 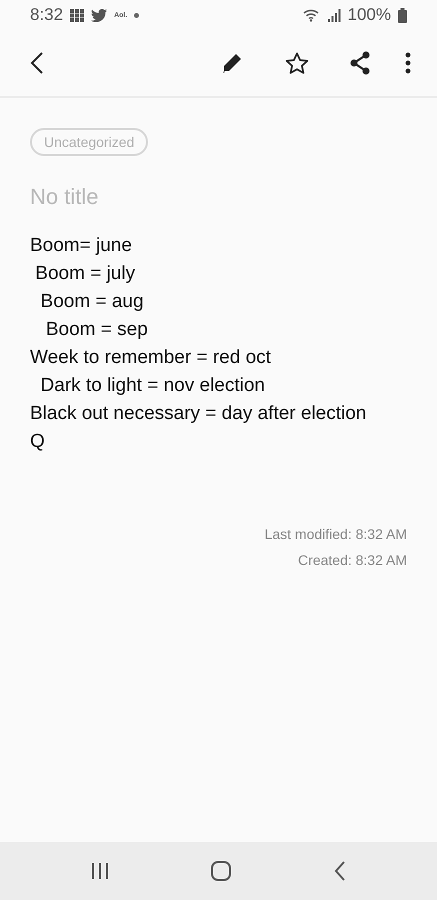 I want to click on note-line: Boom= june, so click(x=81, y=246).